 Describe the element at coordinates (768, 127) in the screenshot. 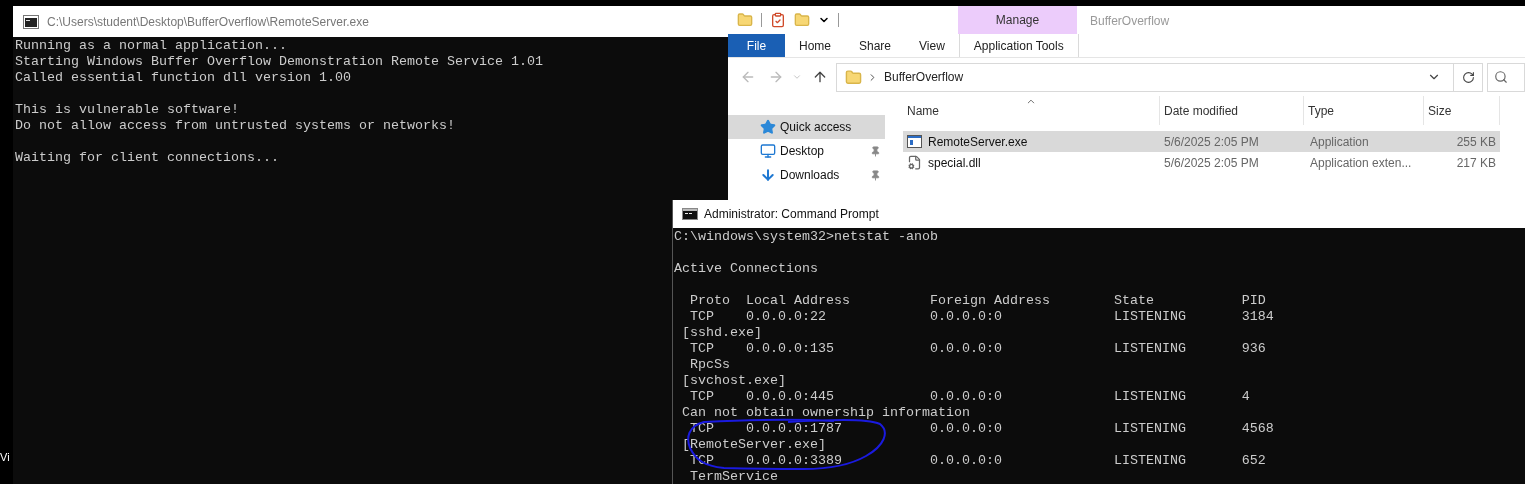

I see `star-icon` at that location.